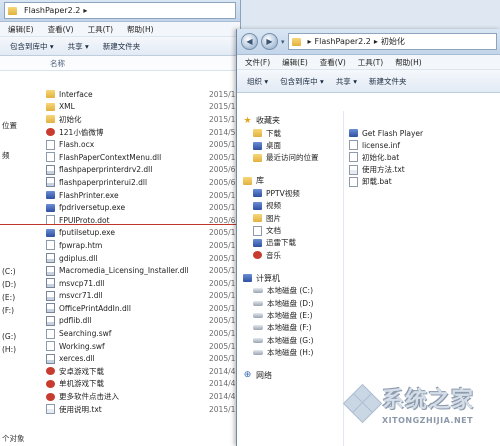 The width and height of the screenshot is (500, 446). Describe the element at coordinates (290, 145) in the screenshot. I see `nav-item-desktop: 桌面` at that location.